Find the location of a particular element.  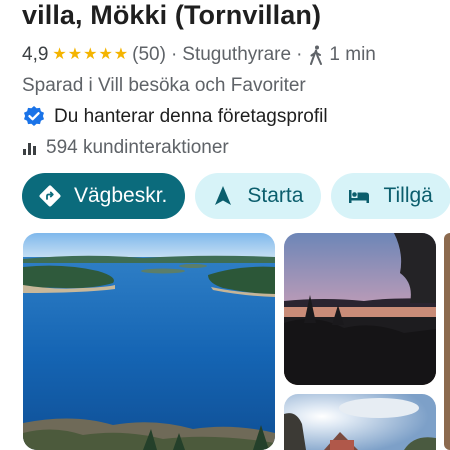

availability-label: Tillgä is located at coordinates (408, 195).